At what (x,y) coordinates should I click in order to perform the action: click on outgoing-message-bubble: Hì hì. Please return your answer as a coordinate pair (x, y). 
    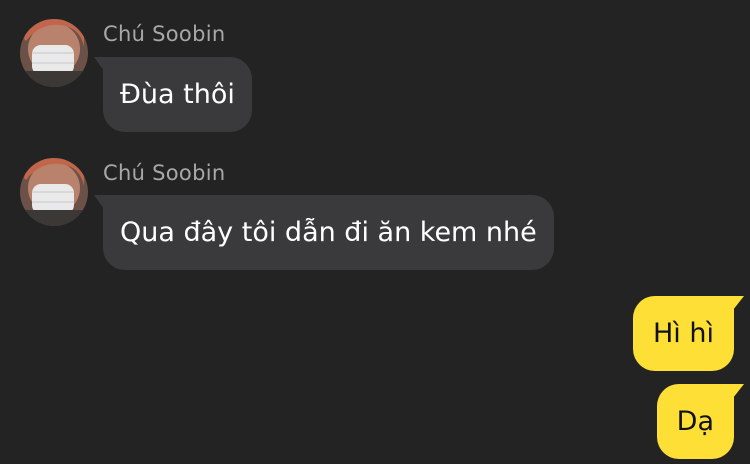
    Looking at the image, I should click on (688, 333).